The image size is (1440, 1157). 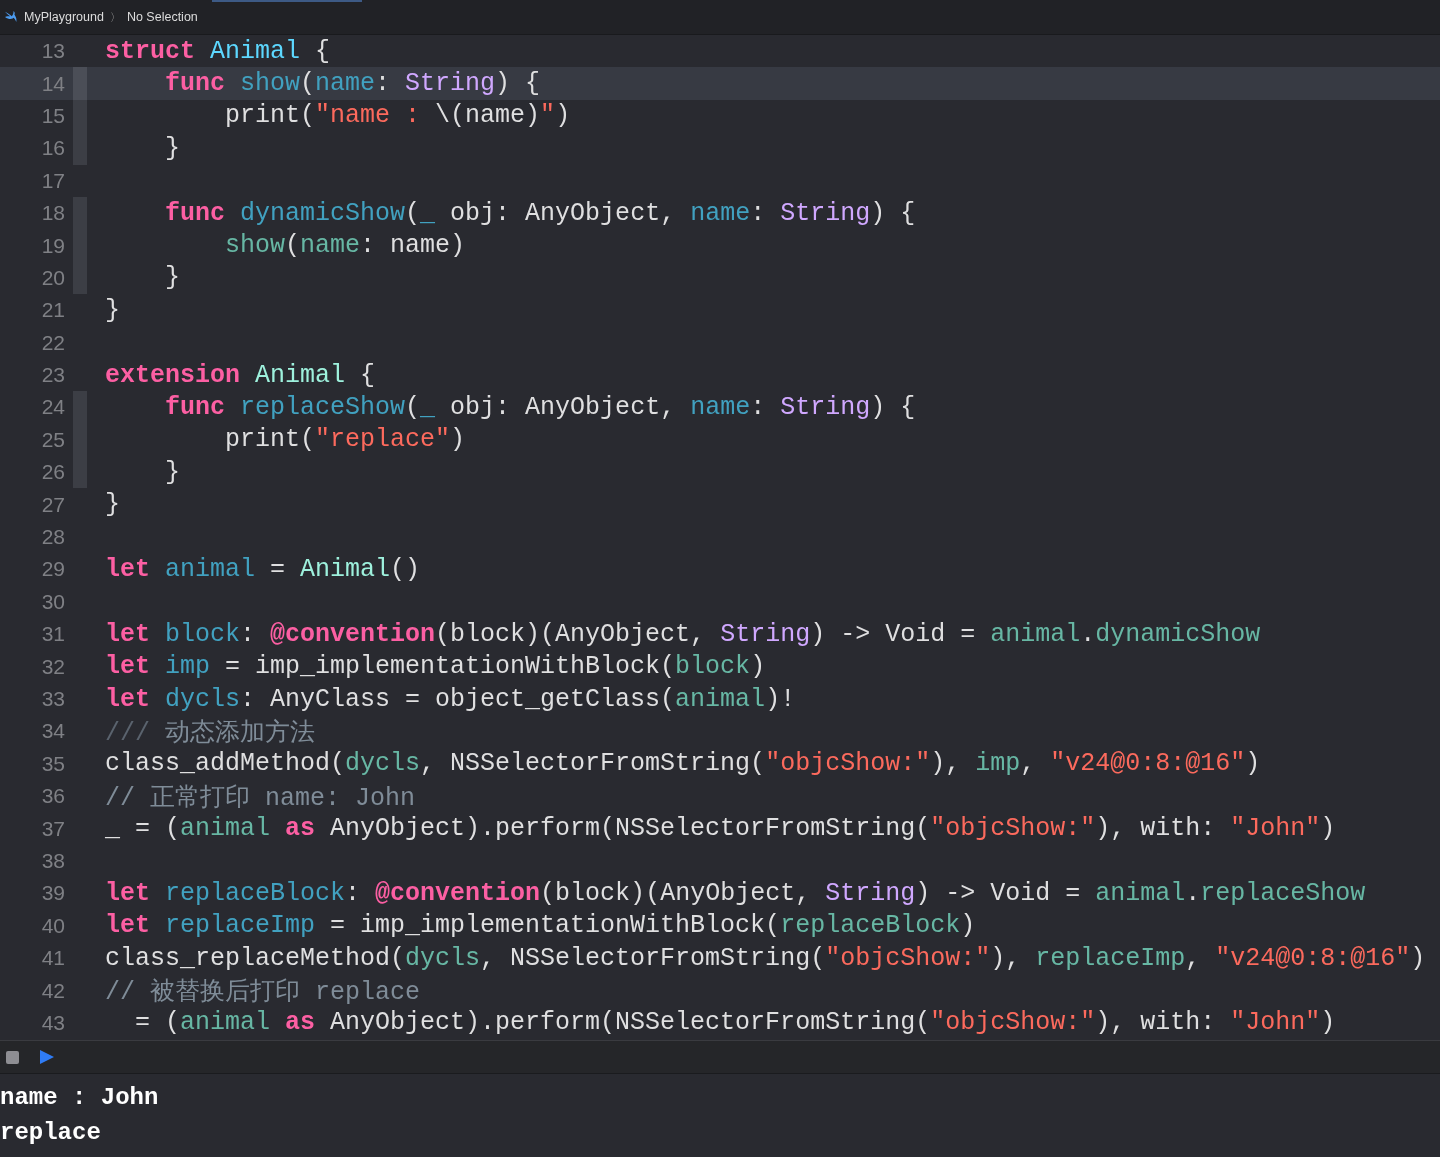 I want to click on line-number: 15, so click(x=52, y=115).